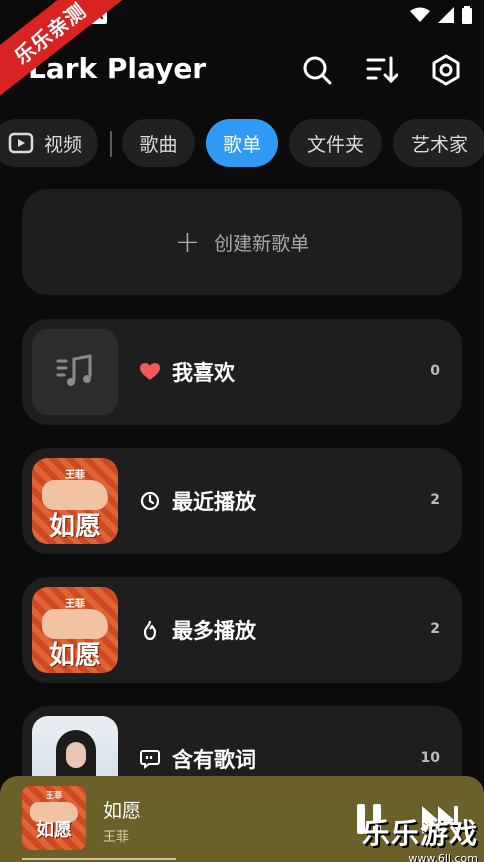 The width and height of the screenshot is (484, 862). I want to click on tab-songs: 歌曲, so click(158, 143).